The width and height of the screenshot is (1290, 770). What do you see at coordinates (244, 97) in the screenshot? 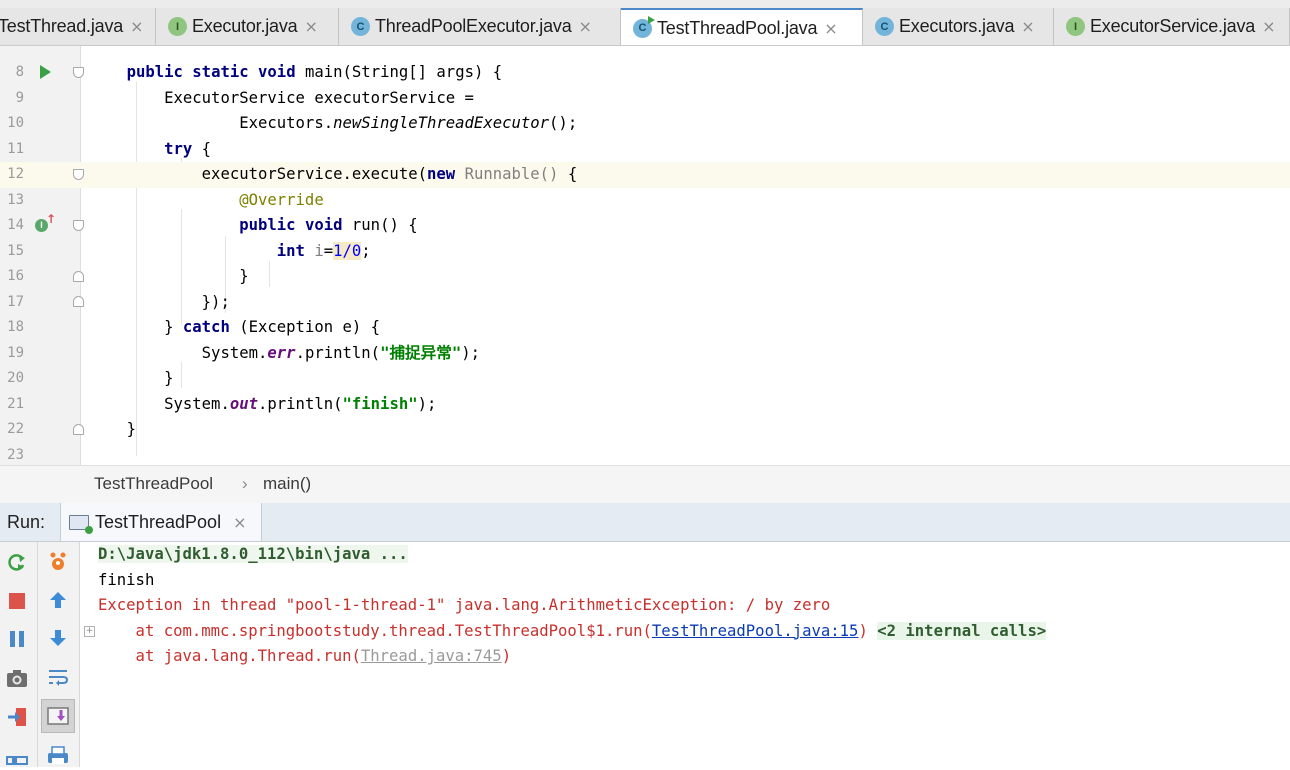
I see `code-line-9: 9 ExecutorService executorService =` at bounding box center [244, 97].